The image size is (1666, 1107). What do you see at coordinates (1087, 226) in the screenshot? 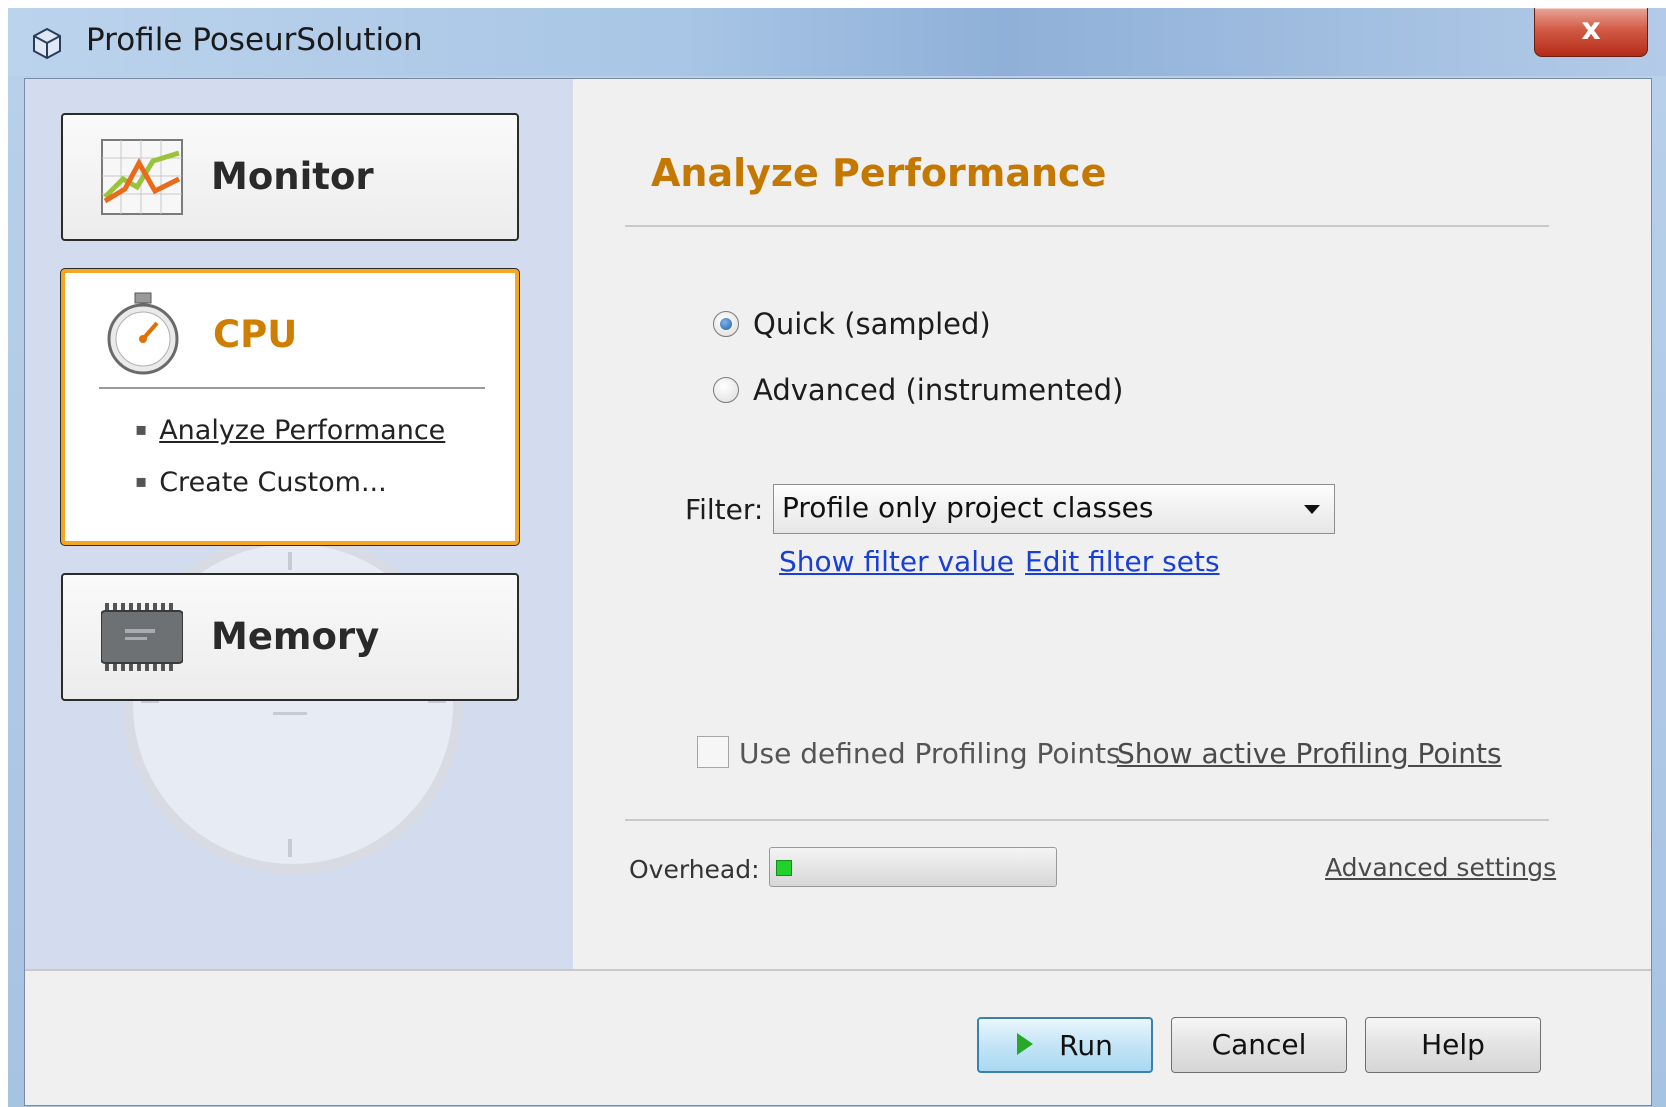
I see `title-divider` at bounding box center [1087, 226].